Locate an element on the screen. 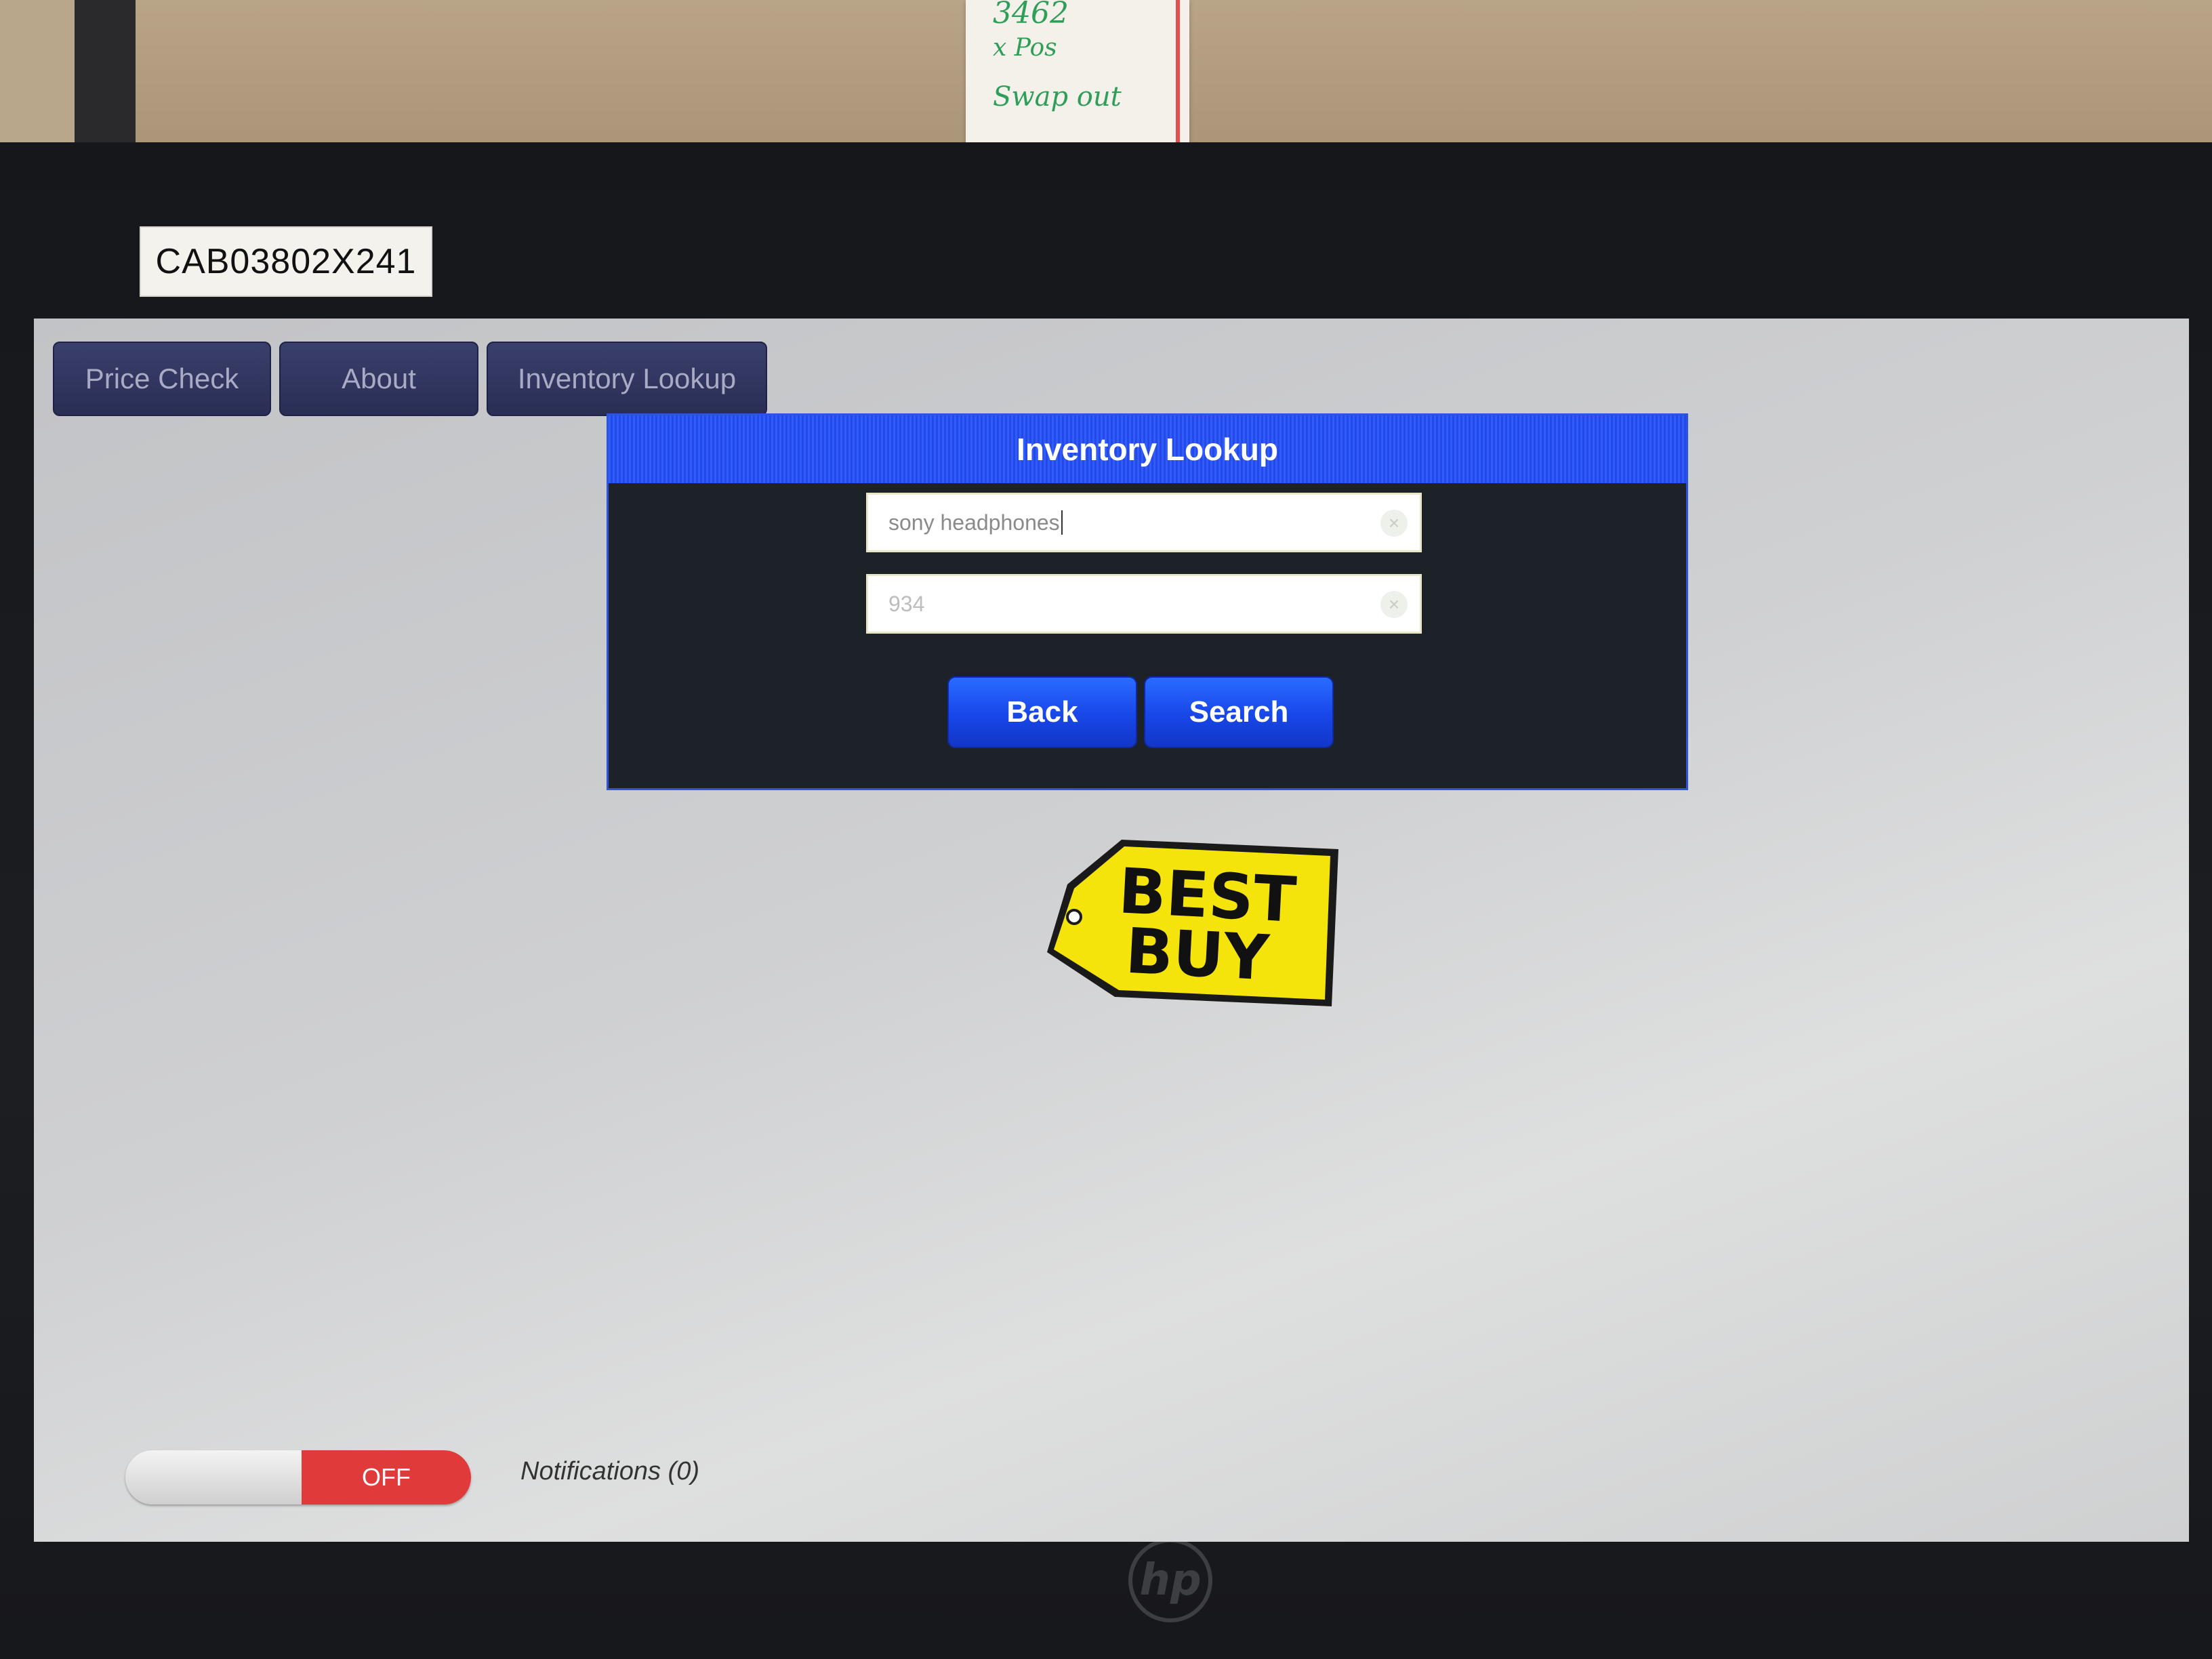 The height and width of the screenshot is (1659, 2212). back-button: Back is located at coordinates (1042, 712).